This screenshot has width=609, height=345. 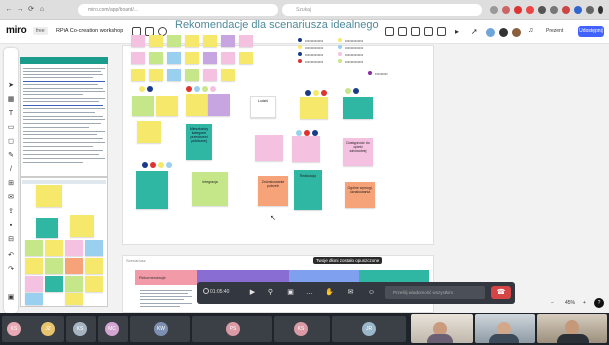 I want to click on participant-tile: MC, so click(x=113, y=329).